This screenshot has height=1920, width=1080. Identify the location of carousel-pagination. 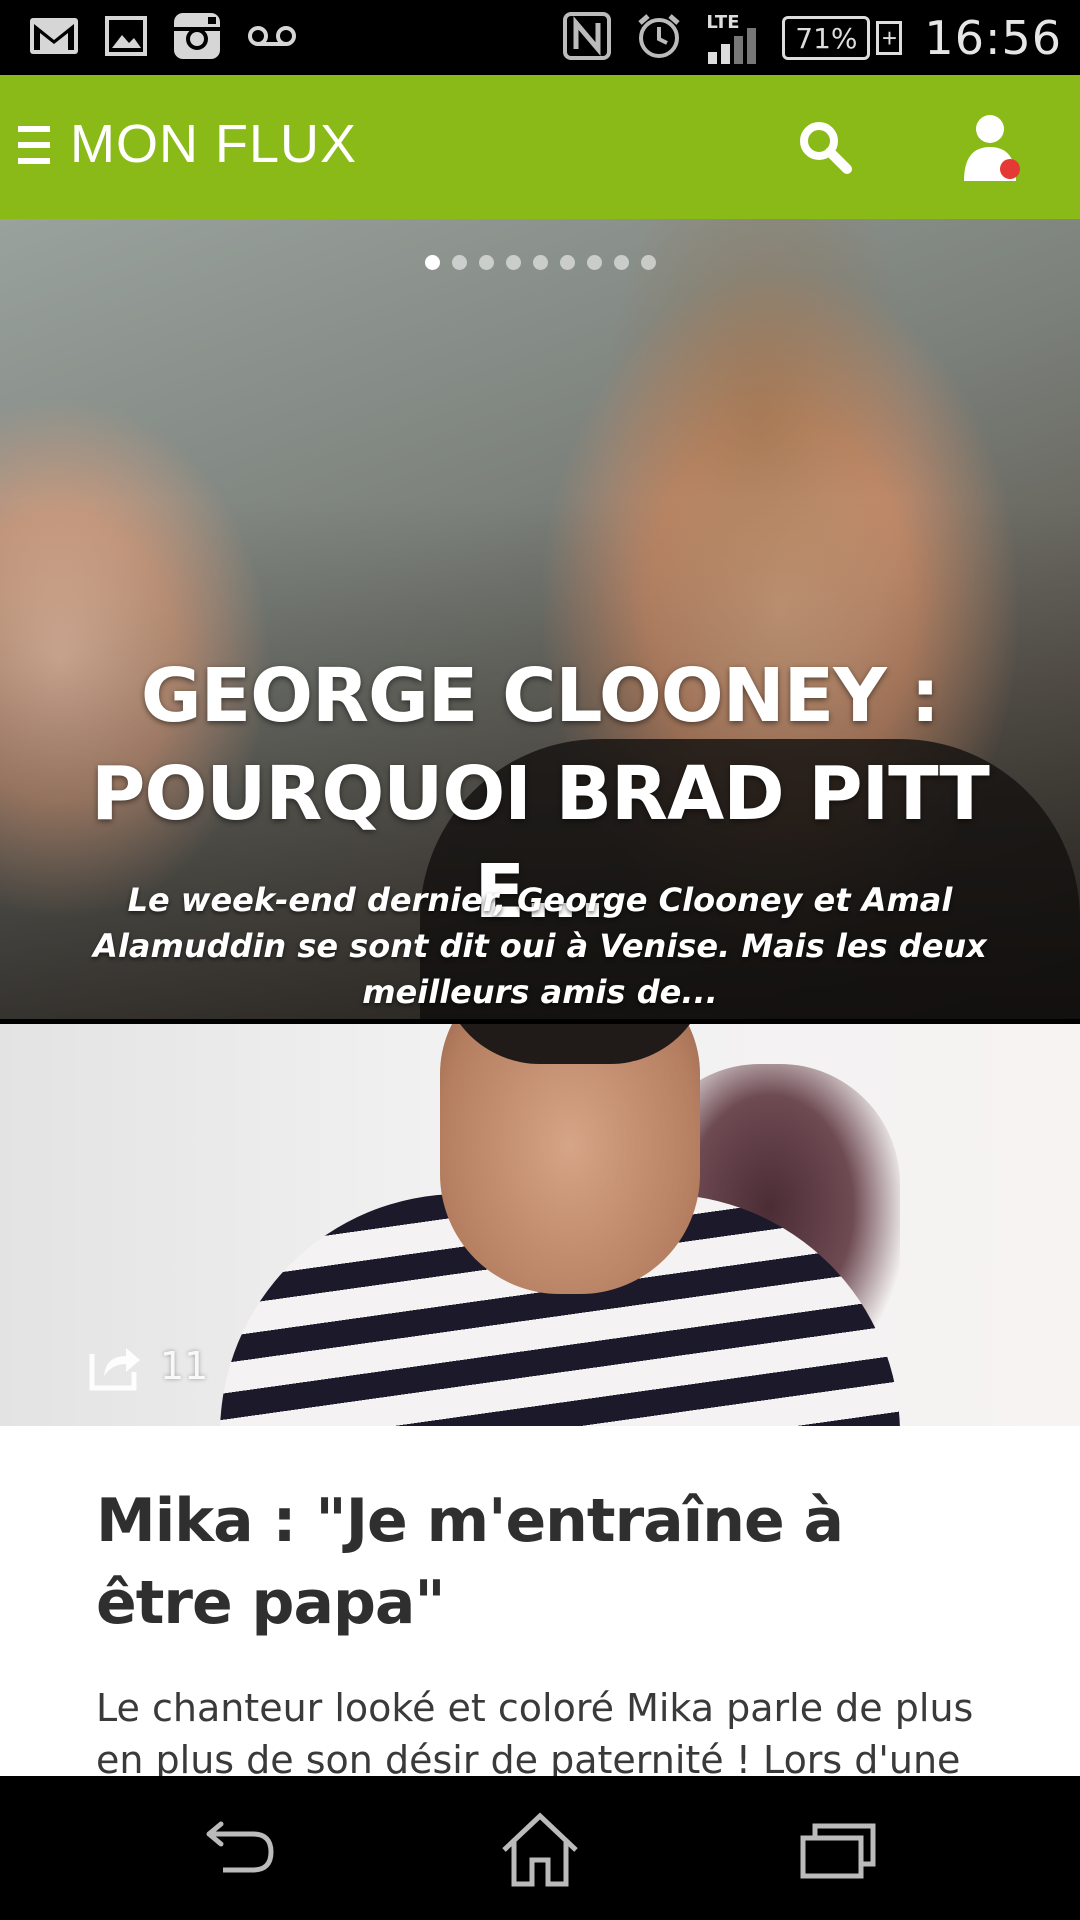
(540, 262).